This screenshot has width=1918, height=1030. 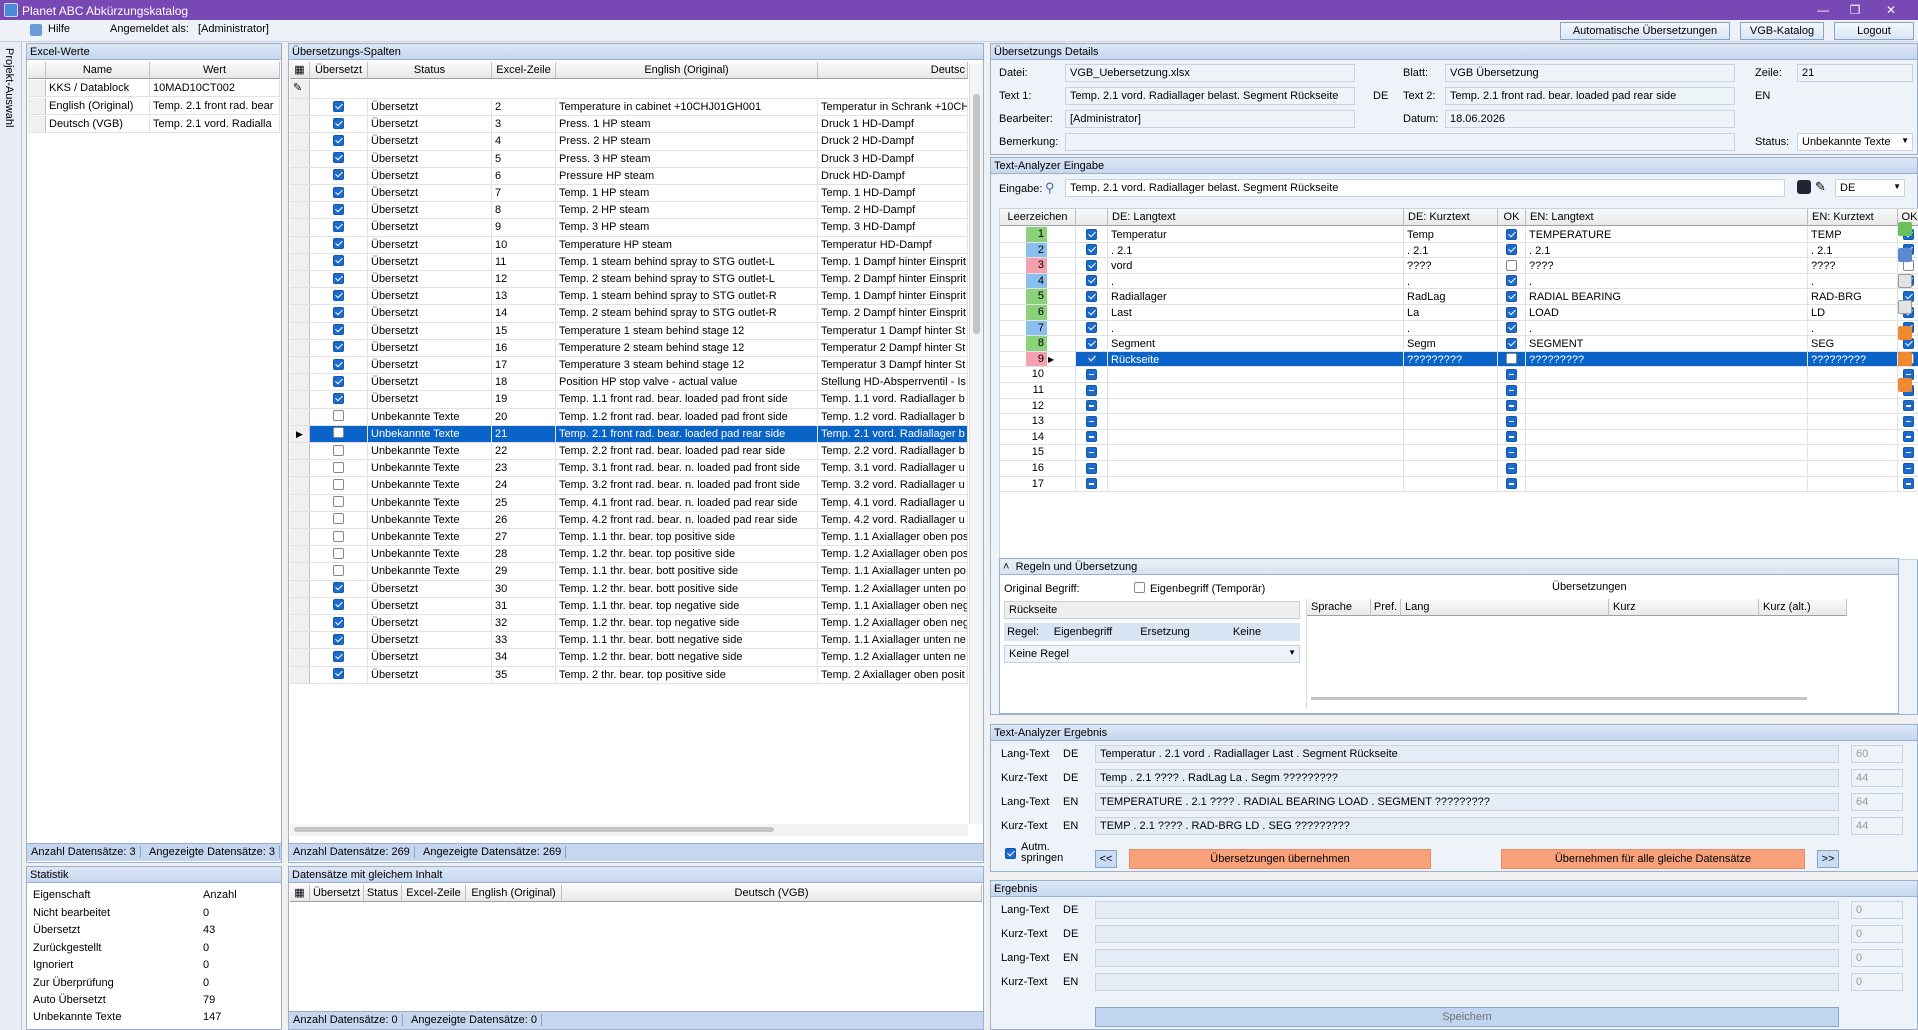 What do you see at coordinates (976, 444) in the screenshot?
I see `translation-scrollbar` at bounding box center [976, 444].